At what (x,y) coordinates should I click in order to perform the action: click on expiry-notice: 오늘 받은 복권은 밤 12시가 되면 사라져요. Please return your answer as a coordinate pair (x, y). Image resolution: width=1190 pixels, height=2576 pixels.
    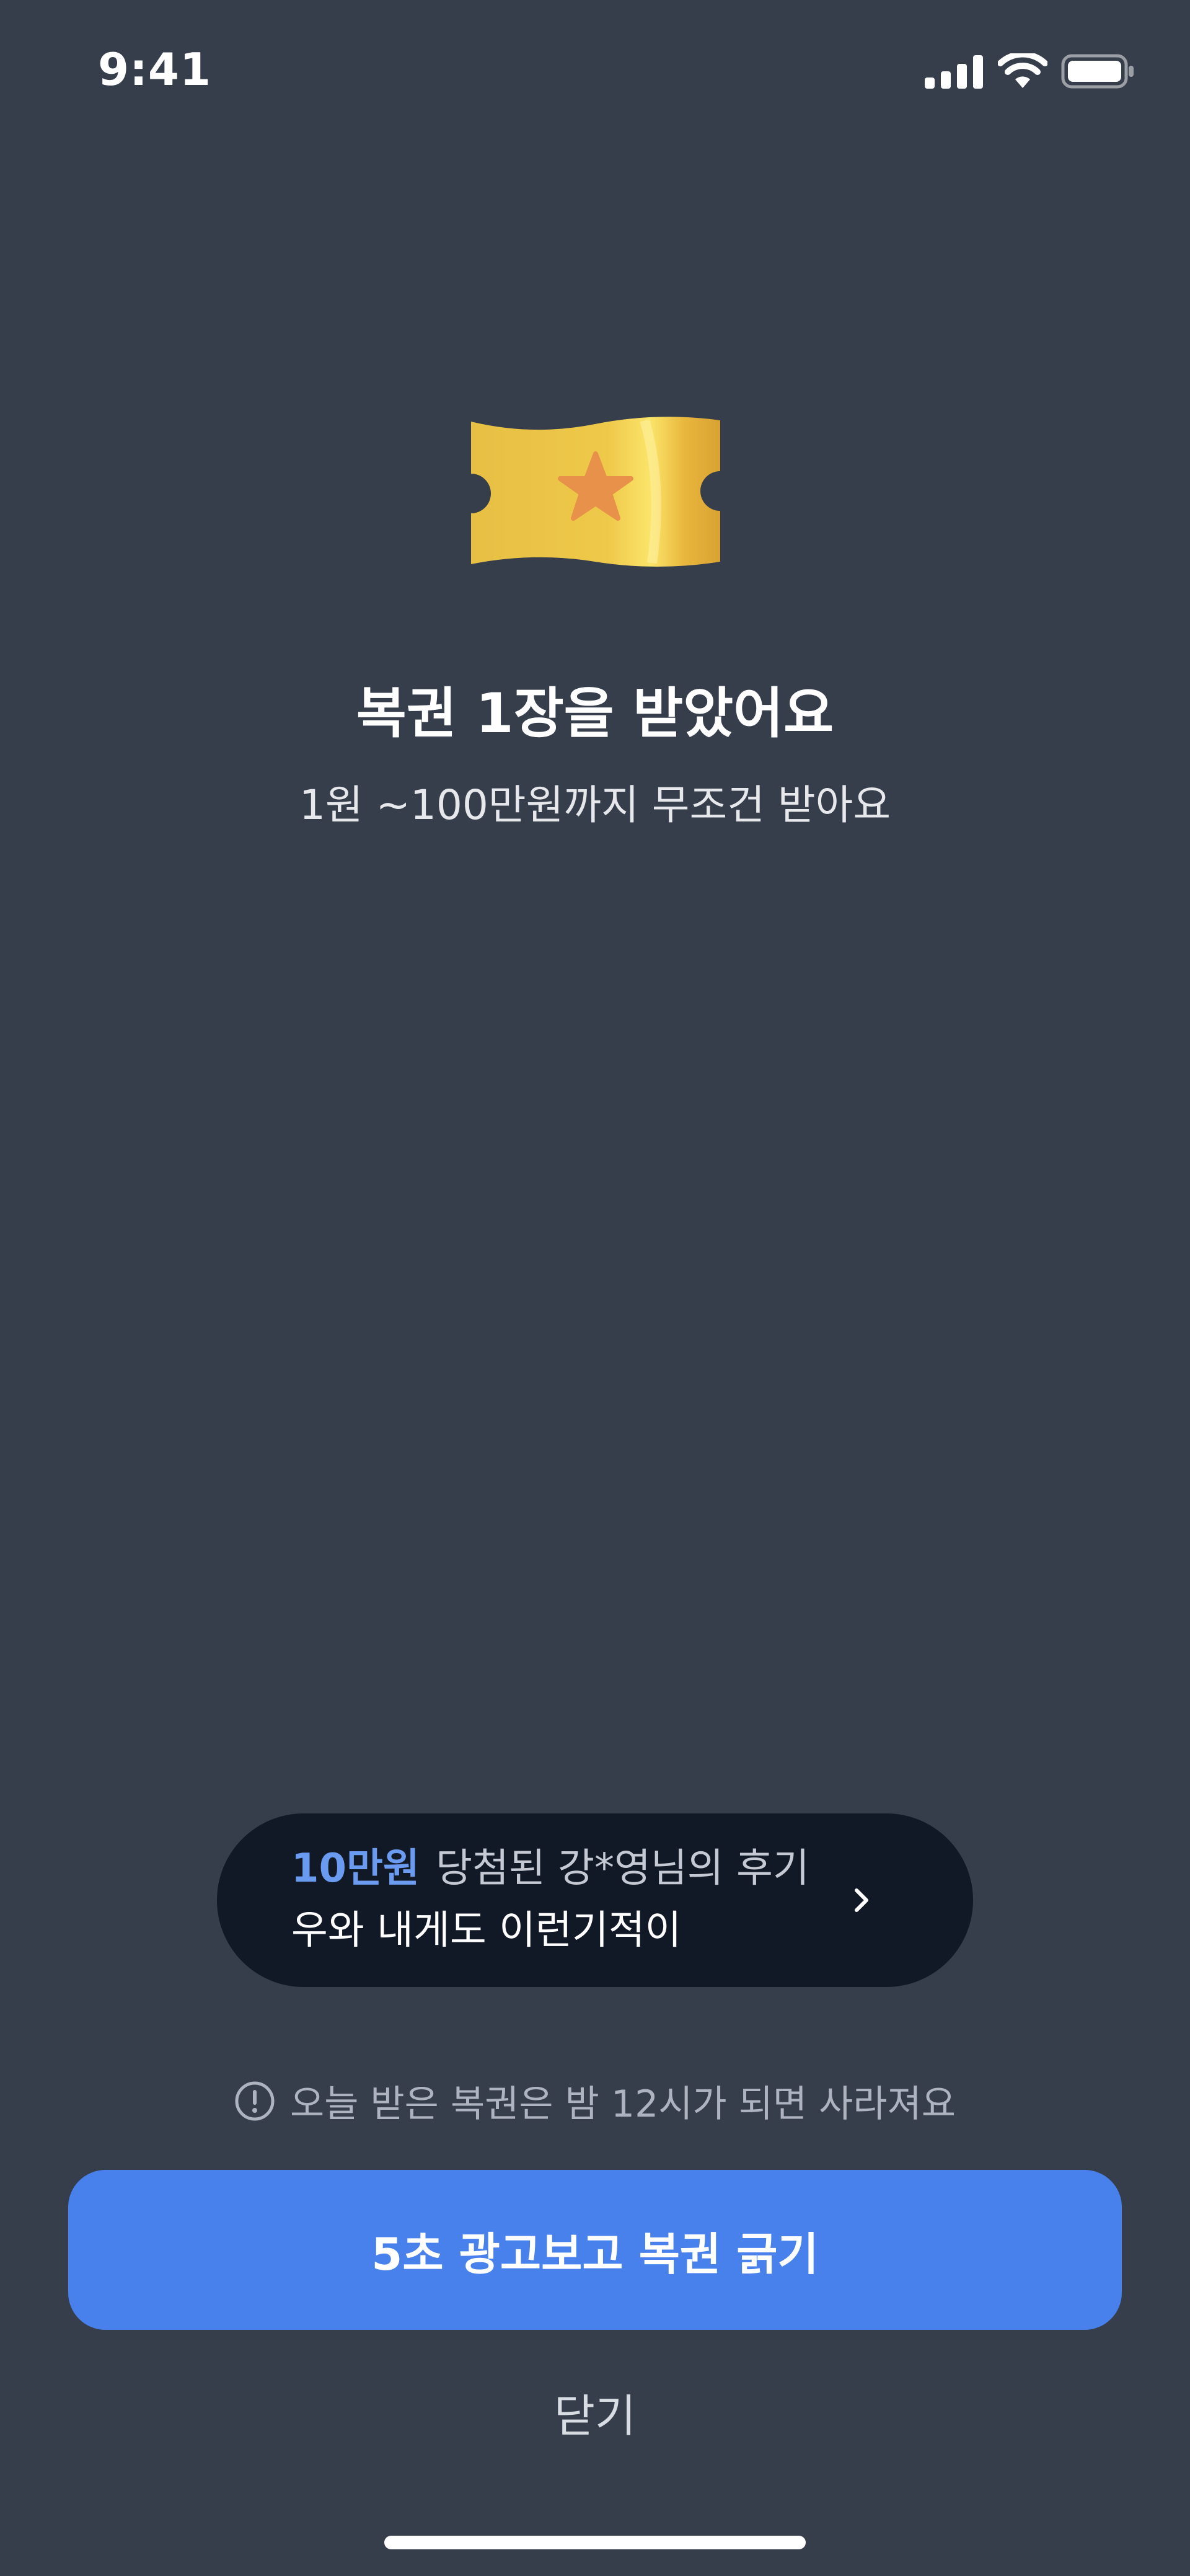
    Looking at the image, I should click on (595, 2101).